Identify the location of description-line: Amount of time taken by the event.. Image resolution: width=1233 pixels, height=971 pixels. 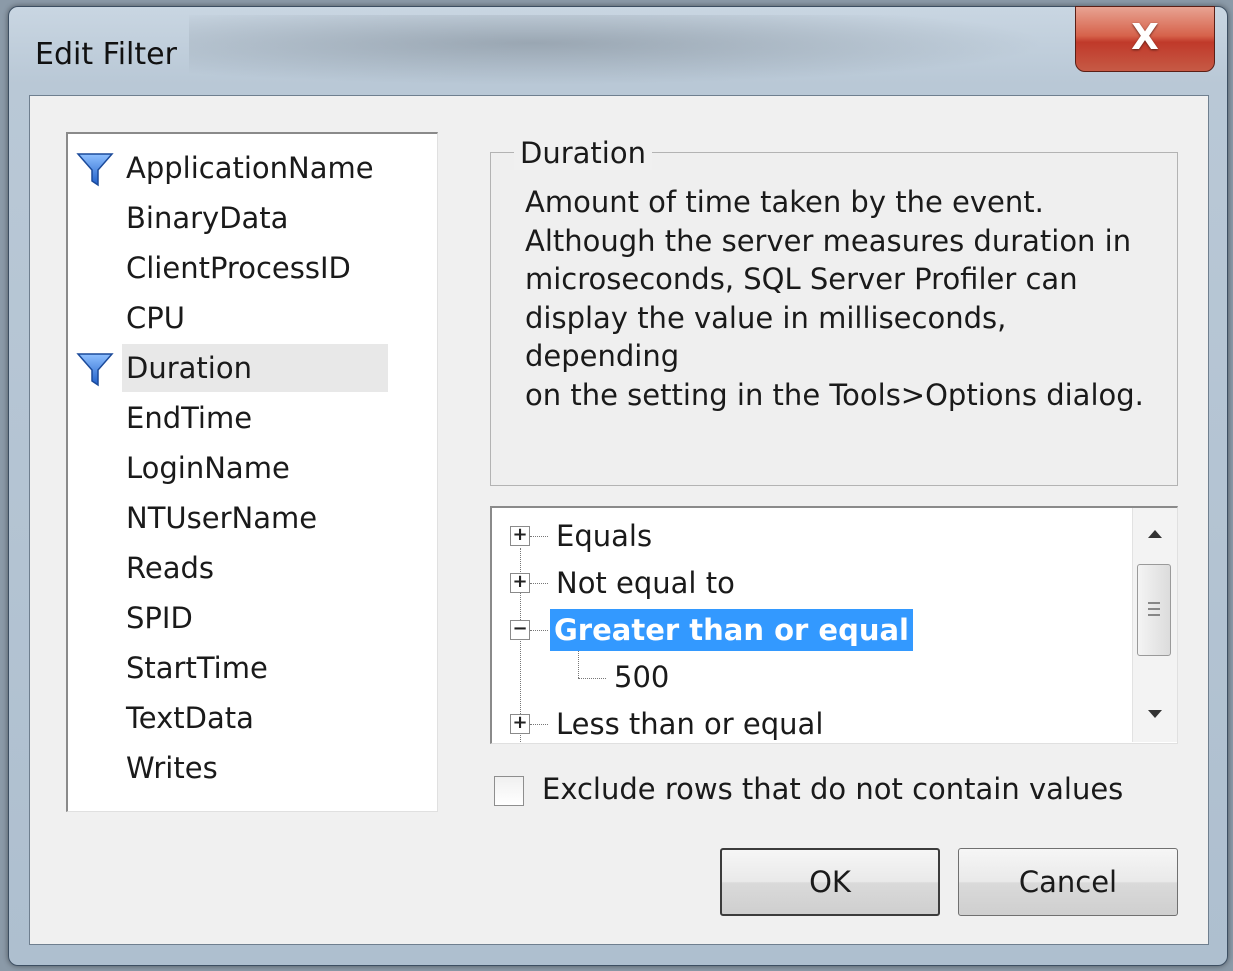
(784, 202).